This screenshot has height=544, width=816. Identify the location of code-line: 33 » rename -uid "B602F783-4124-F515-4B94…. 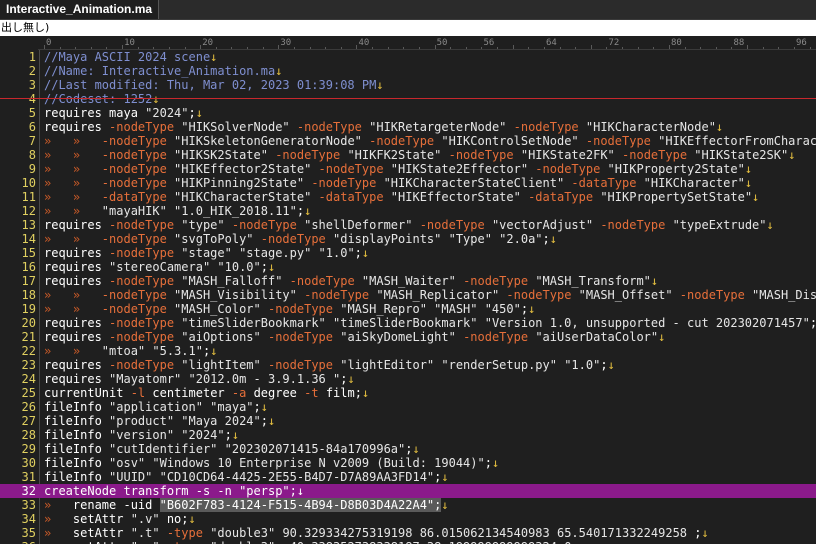
(408, 505).